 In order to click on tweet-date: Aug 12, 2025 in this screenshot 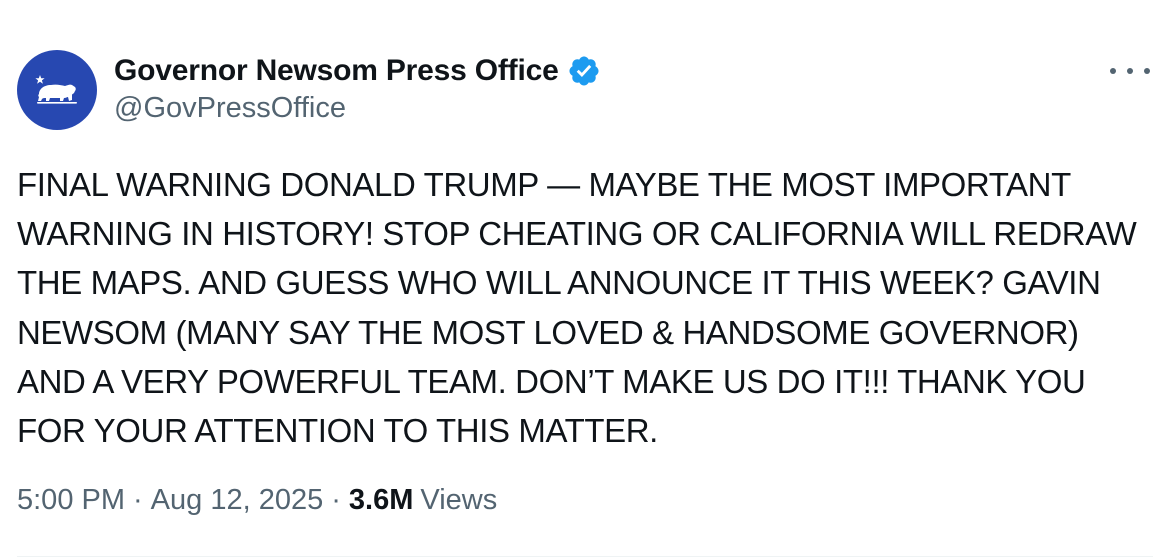, I will do `click(237, 500)`.